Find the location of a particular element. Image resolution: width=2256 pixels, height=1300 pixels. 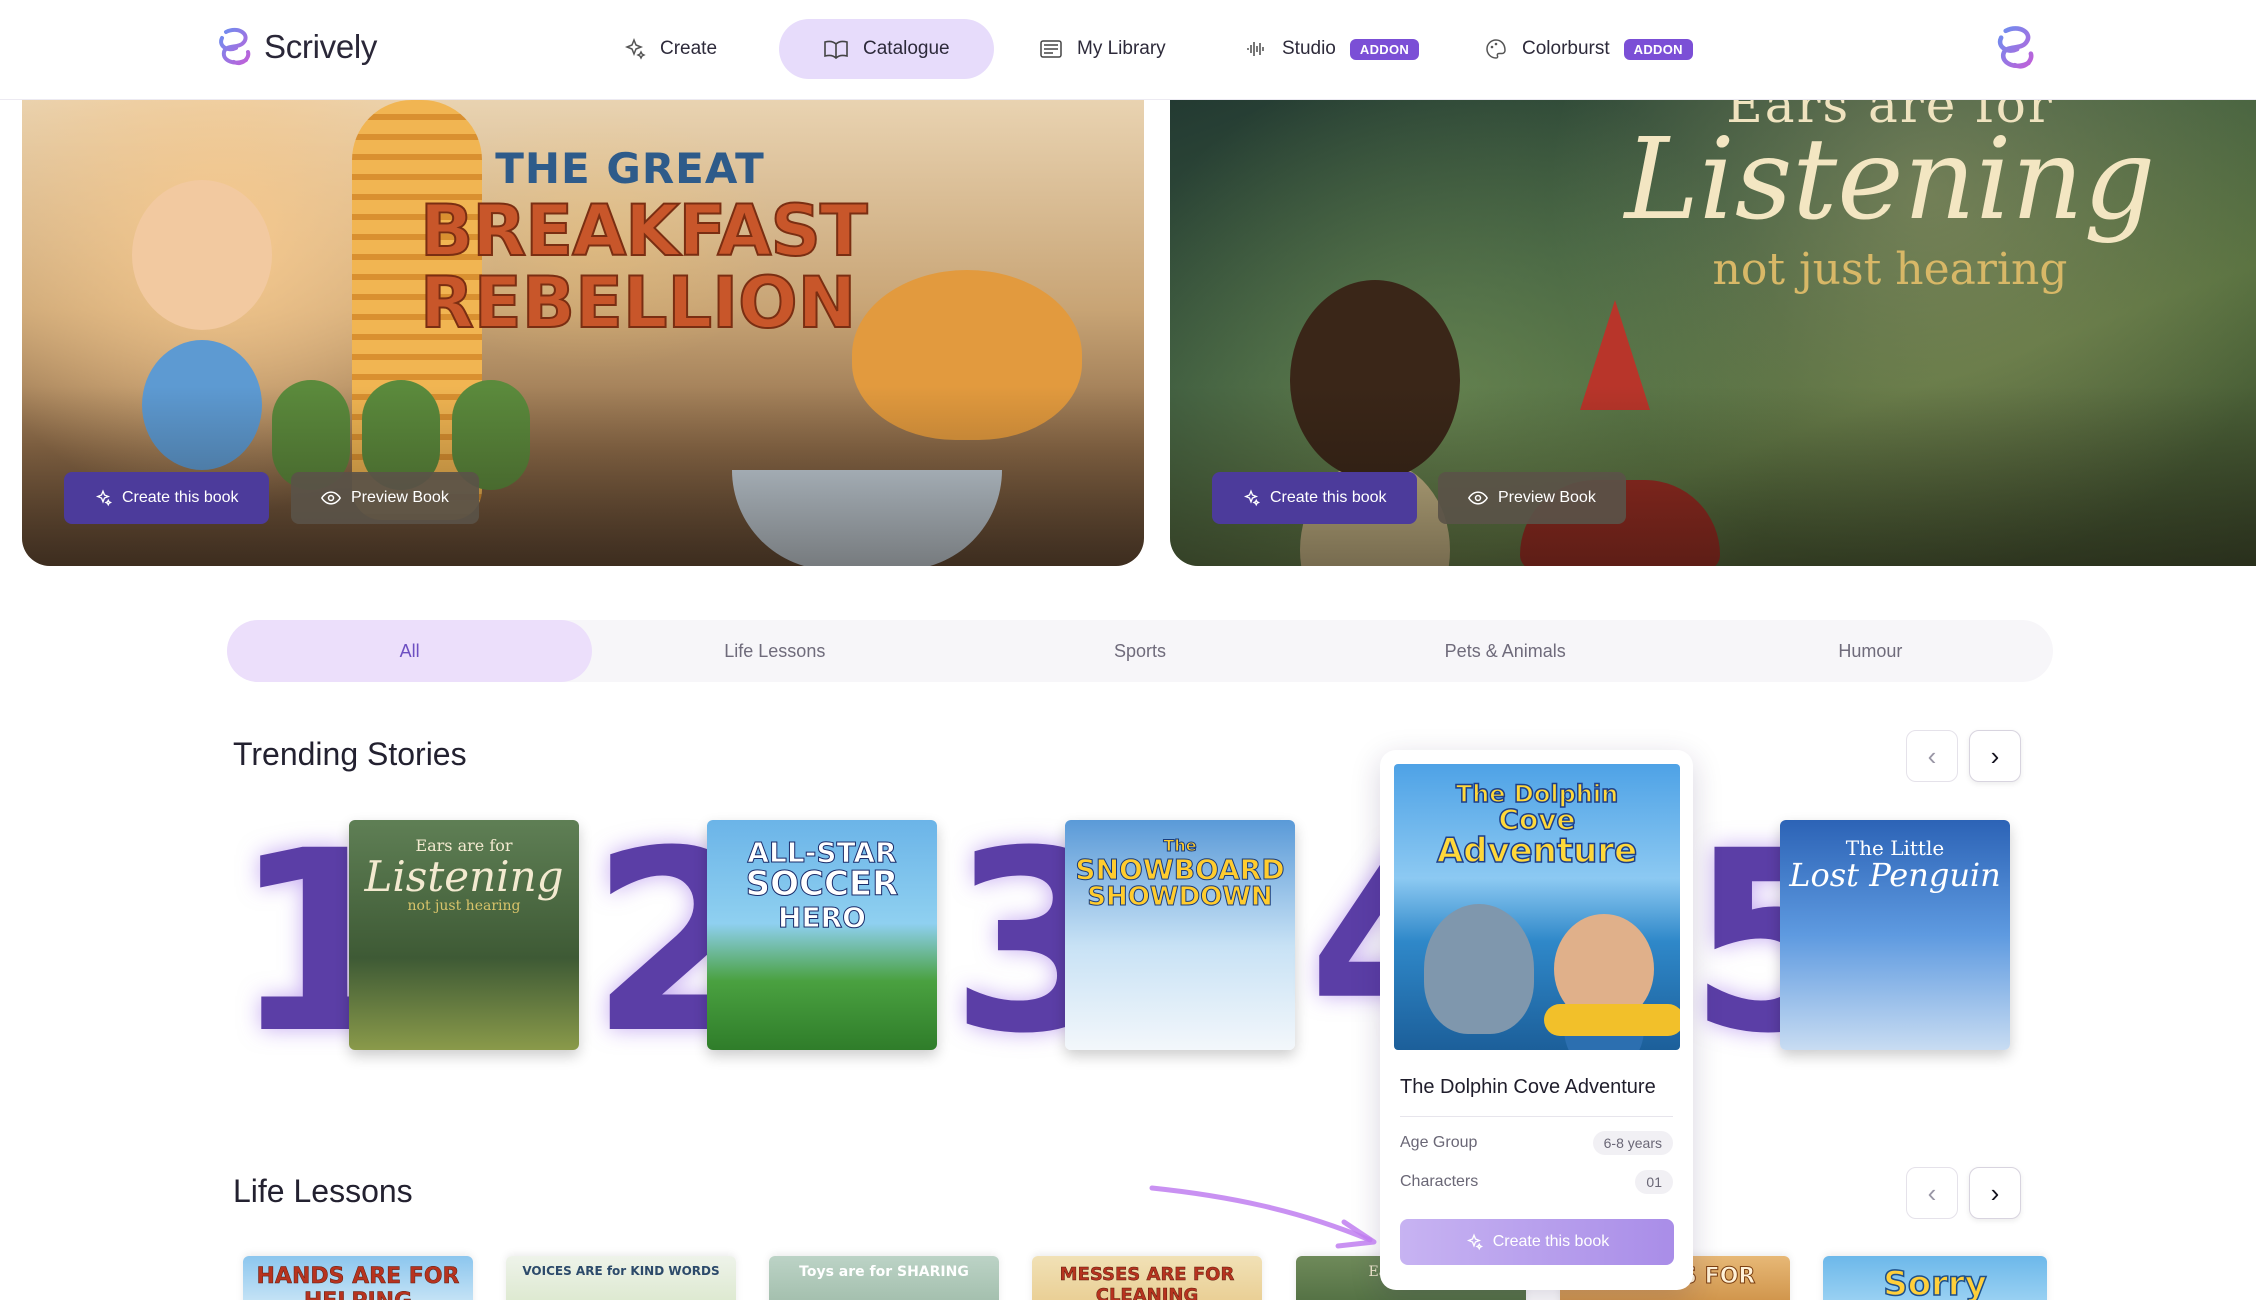

brand-name: Scrively is located at coordinates (321, 46).